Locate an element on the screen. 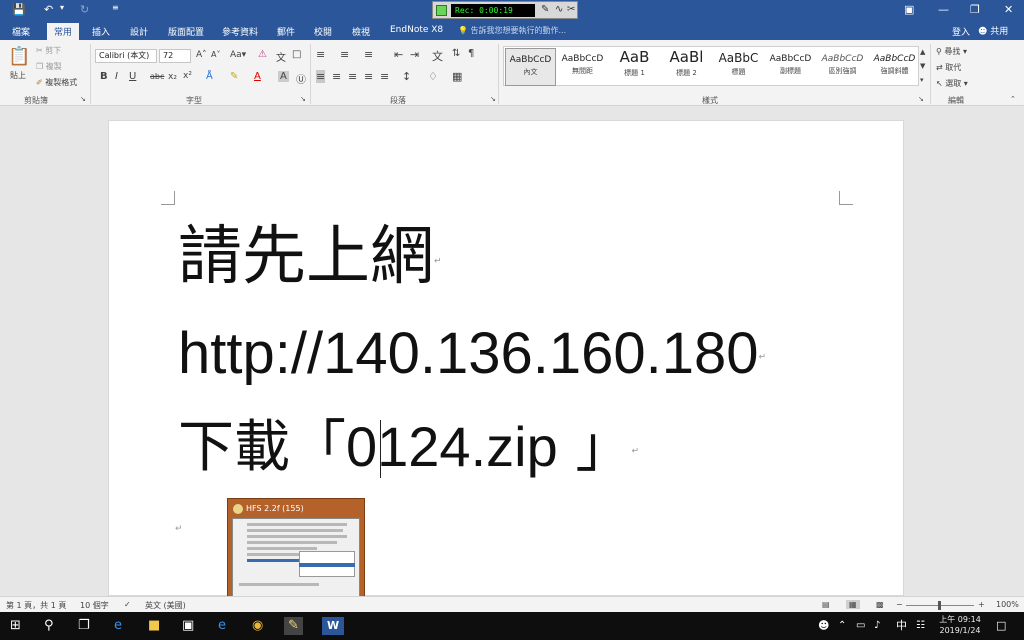 This screenshot has height=640, width=1024. minimize-icon: — is located at coordinates (943, 9).